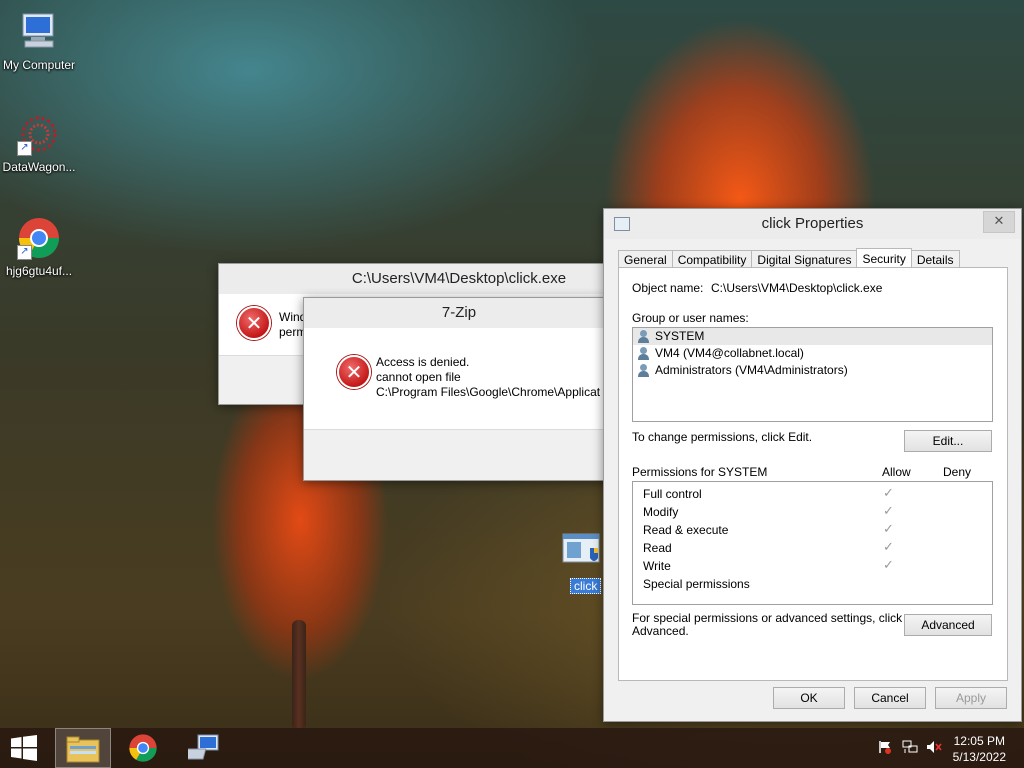 The image size is (1024, 768). I want to click on action-center-flag-icon, so click(885, 747).